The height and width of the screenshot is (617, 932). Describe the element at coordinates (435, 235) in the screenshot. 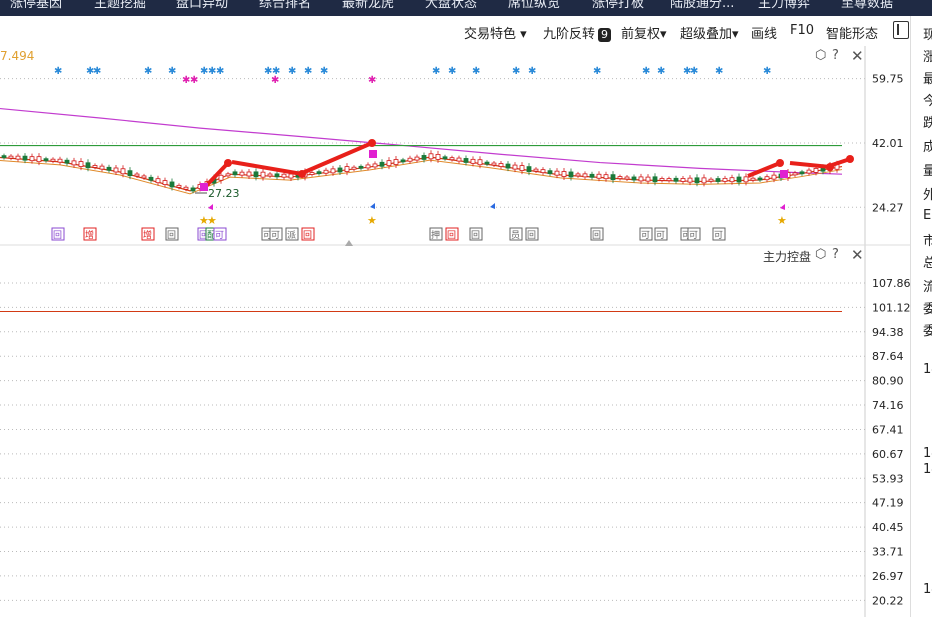

I see `event-label-text: 押` at that location.